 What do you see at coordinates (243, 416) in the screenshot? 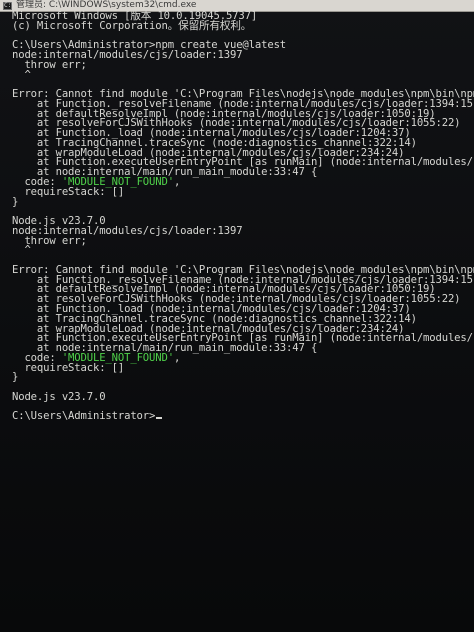
I see `prompt-line: C:\Users\Administrator>` at bounding box center [243, 416].